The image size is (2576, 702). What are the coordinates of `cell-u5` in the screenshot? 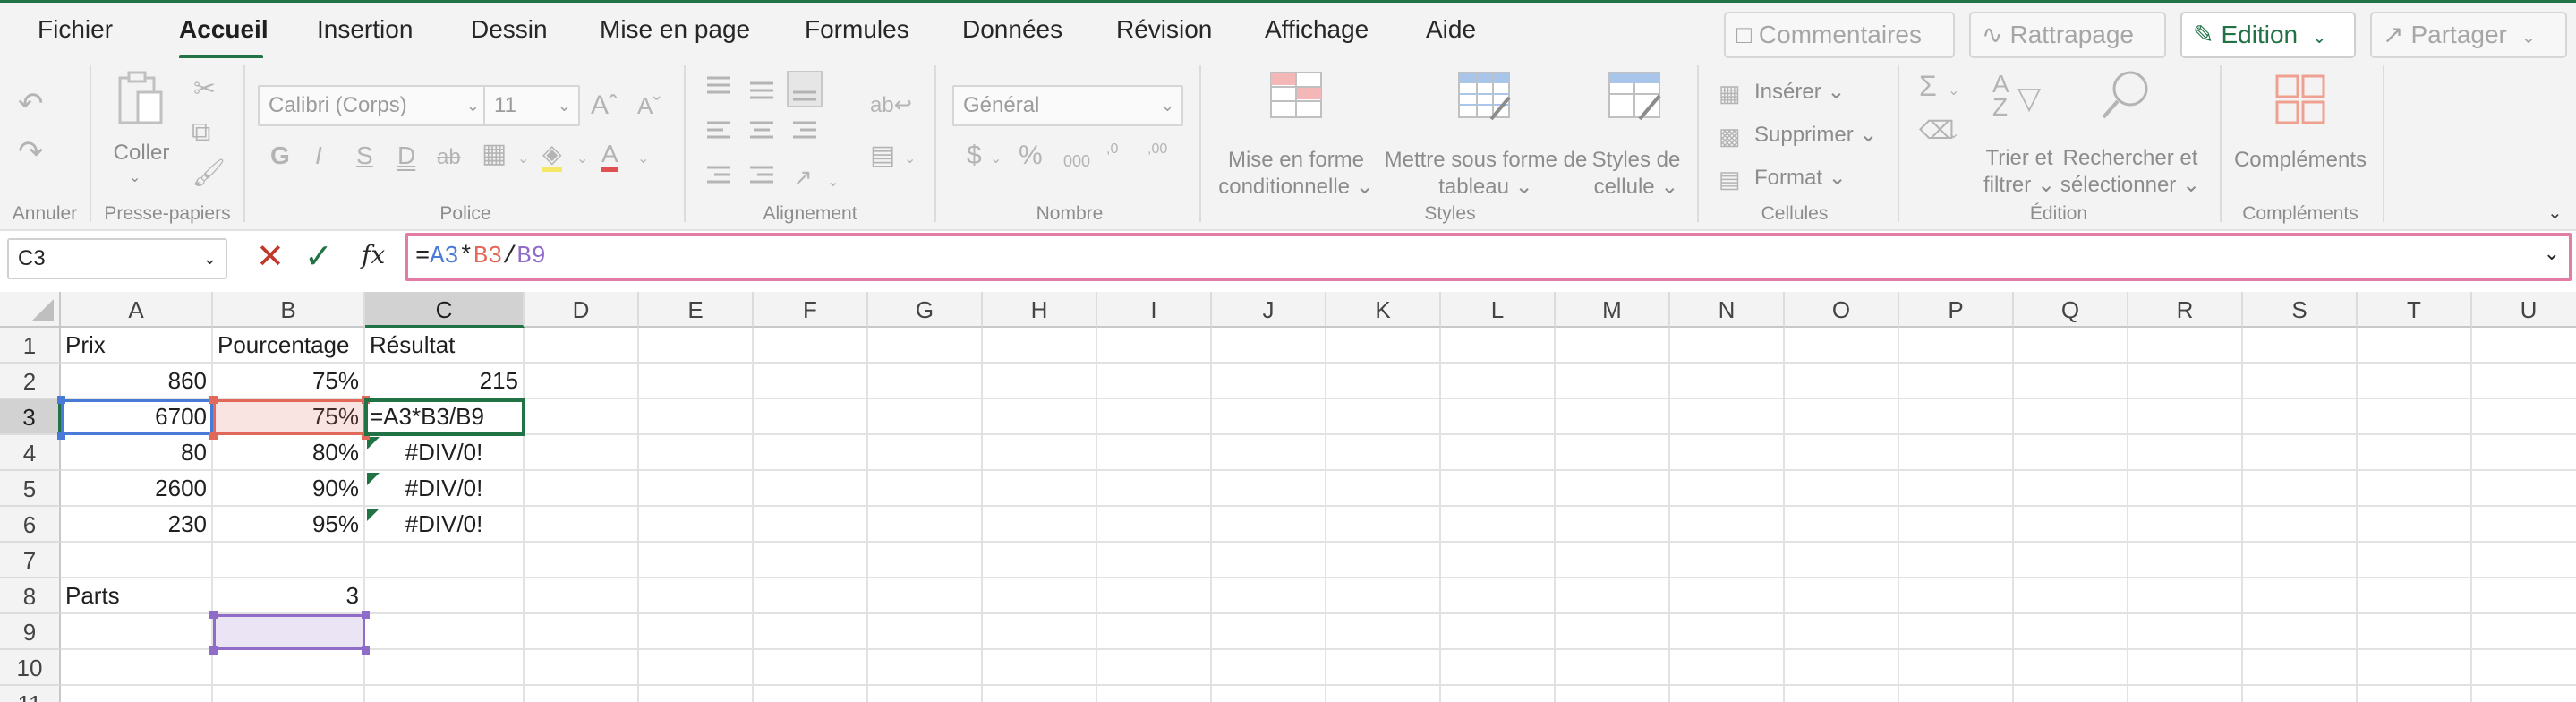 It's located at (2524, 489).